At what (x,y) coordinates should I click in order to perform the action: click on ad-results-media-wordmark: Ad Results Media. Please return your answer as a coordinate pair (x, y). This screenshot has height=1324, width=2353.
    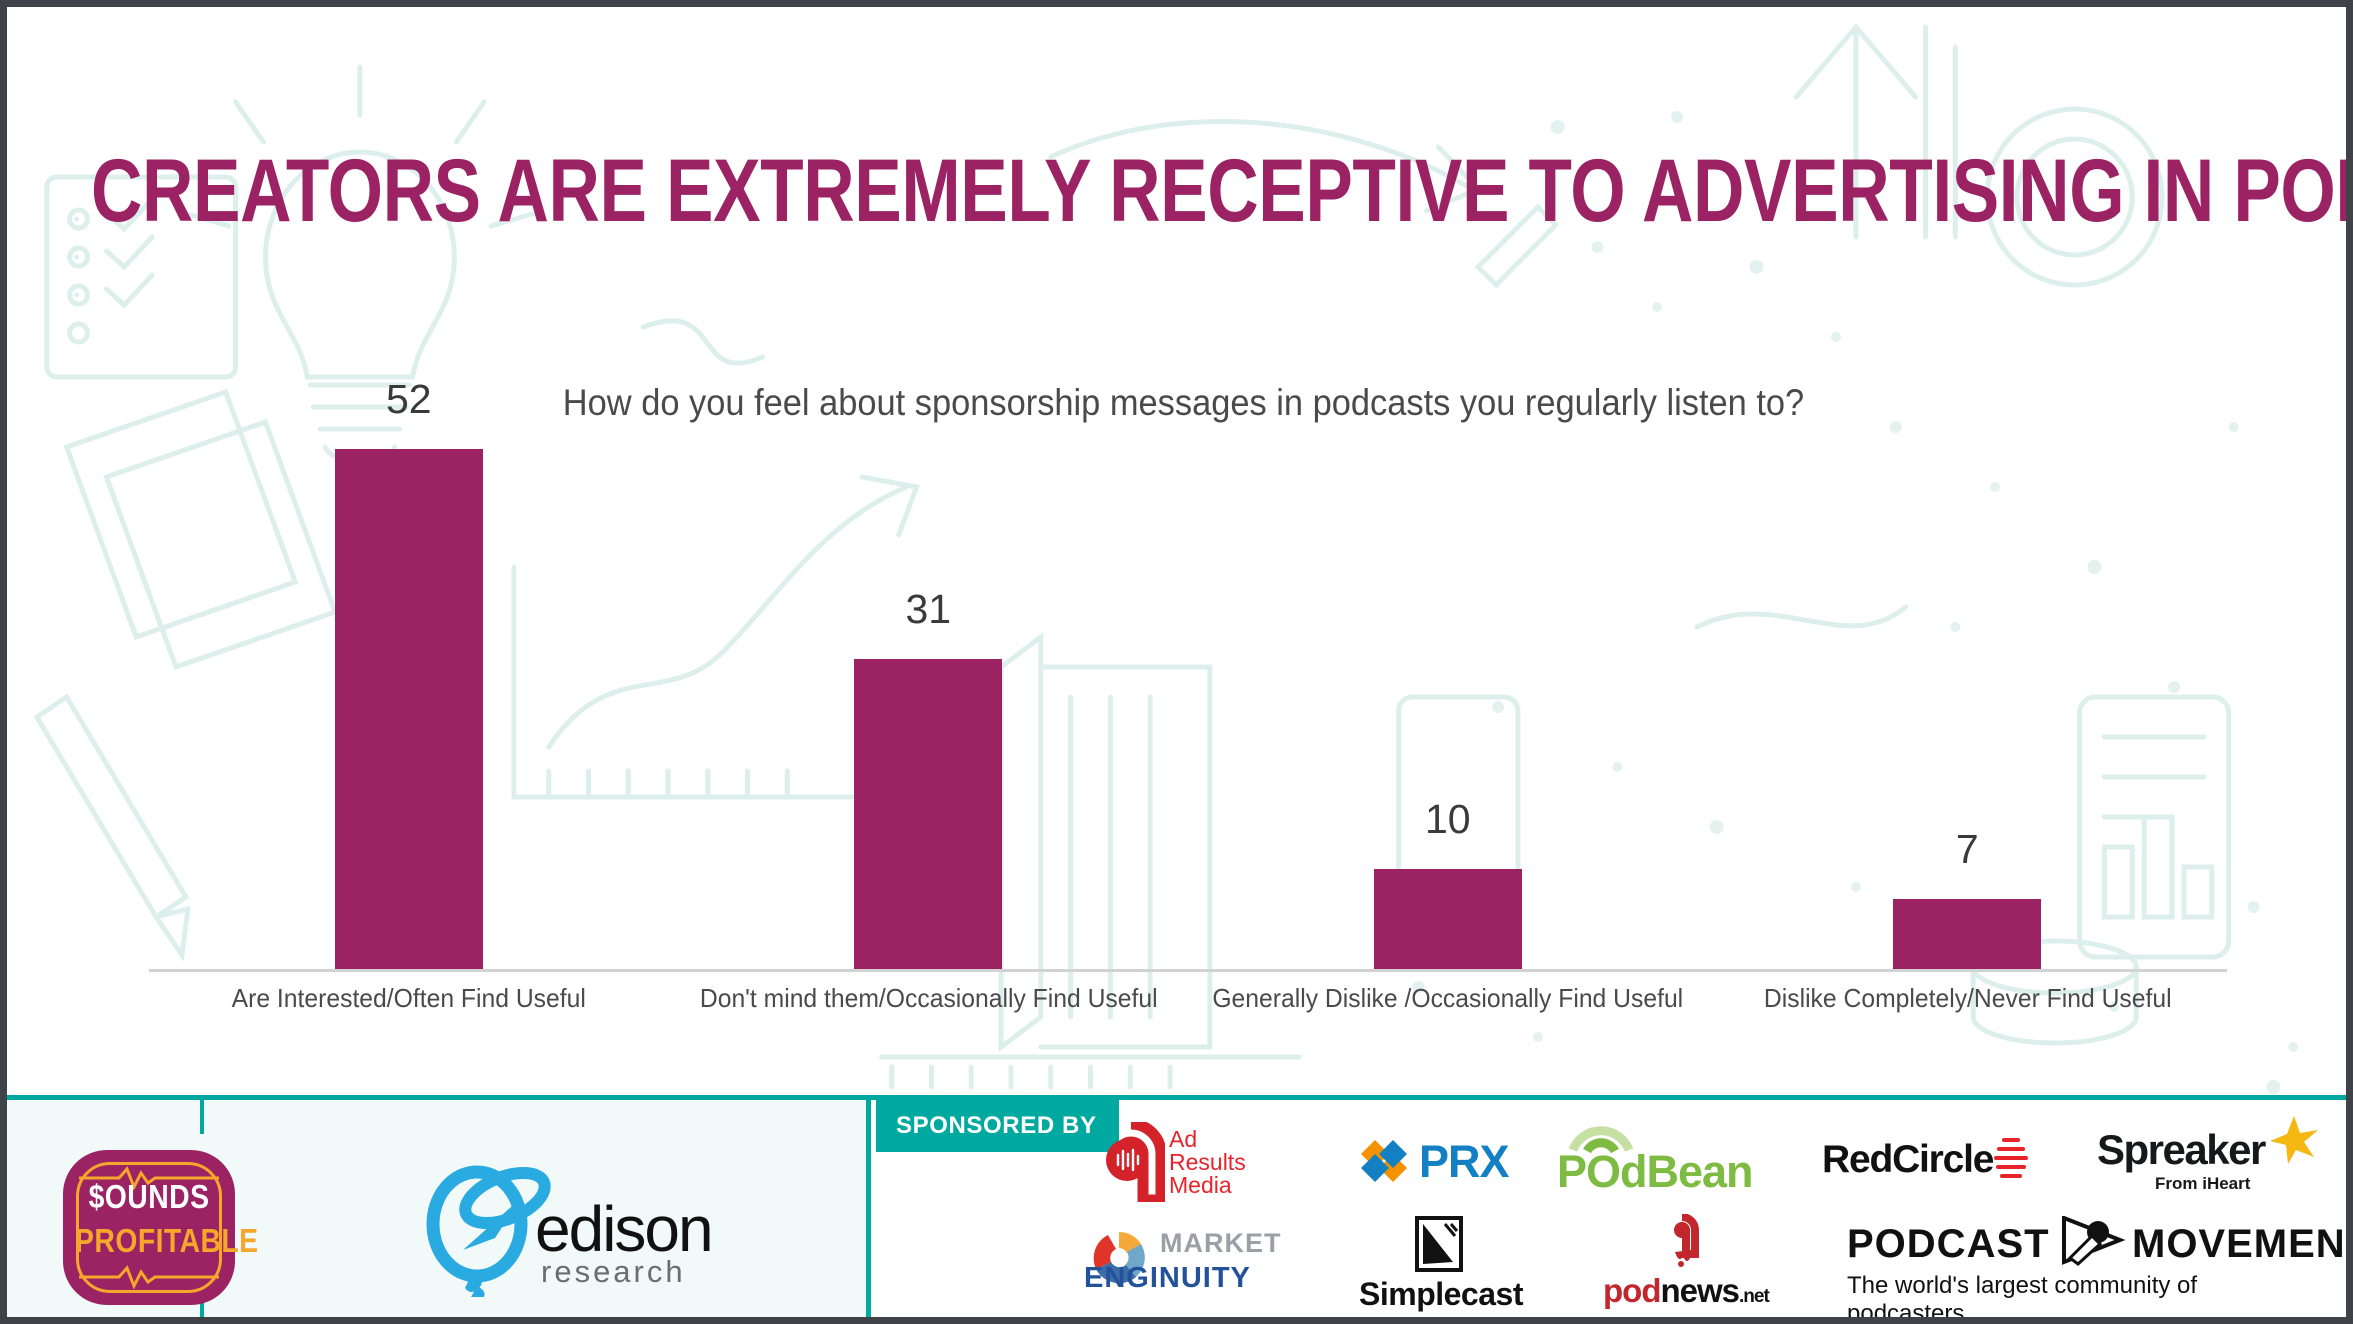
    Looking at the image, I should click on (1207, 1162).